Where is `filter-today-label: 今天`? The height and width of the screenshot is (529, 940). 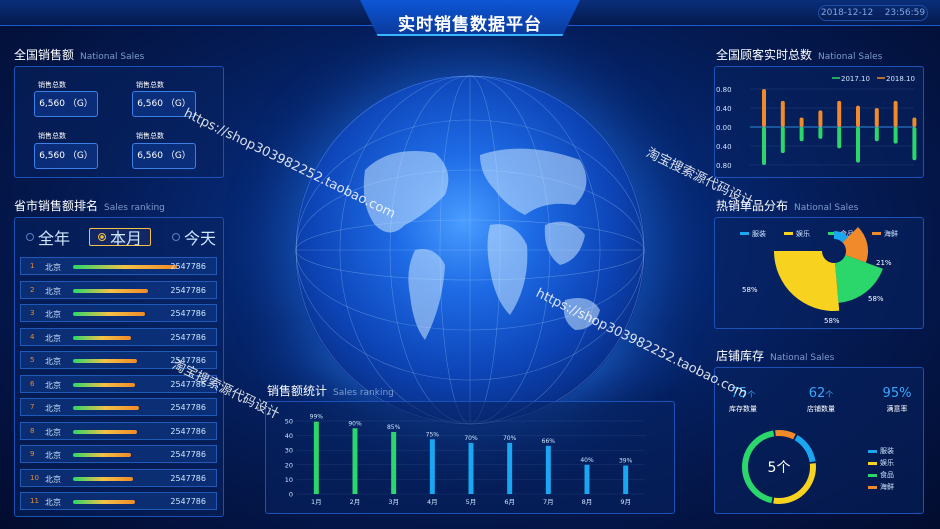
filter-today-label: 今天 is located at coordinates (200, 238).